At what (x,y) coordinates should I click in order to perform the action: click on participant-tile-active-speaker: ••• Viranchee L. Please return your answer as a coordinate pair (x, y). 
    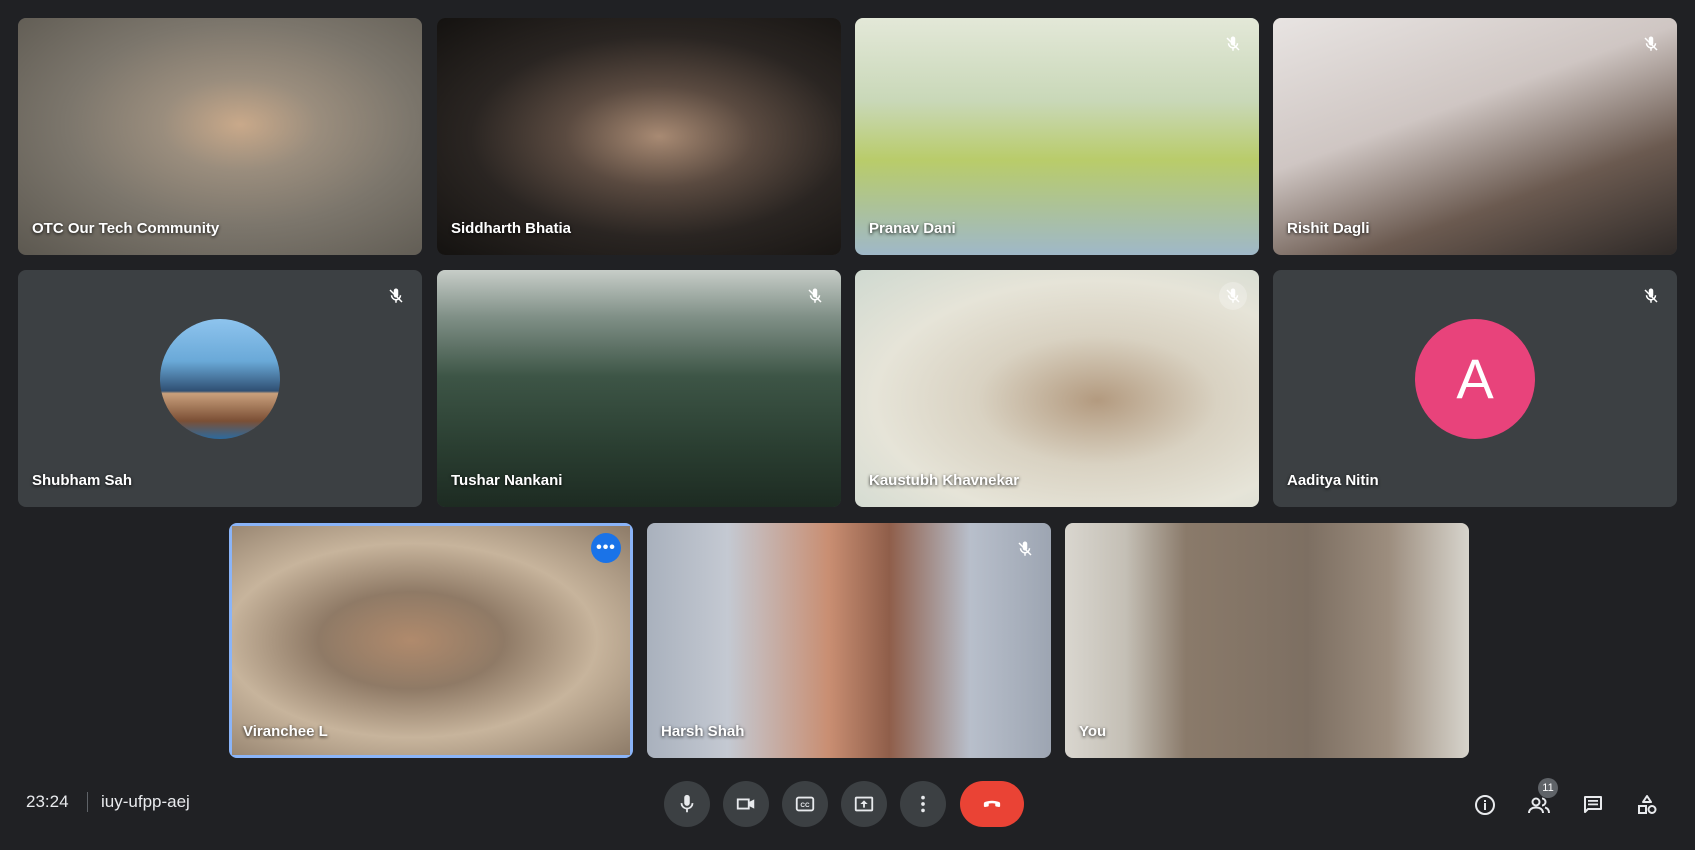
    Looking at the image, I should click on (431, 640).